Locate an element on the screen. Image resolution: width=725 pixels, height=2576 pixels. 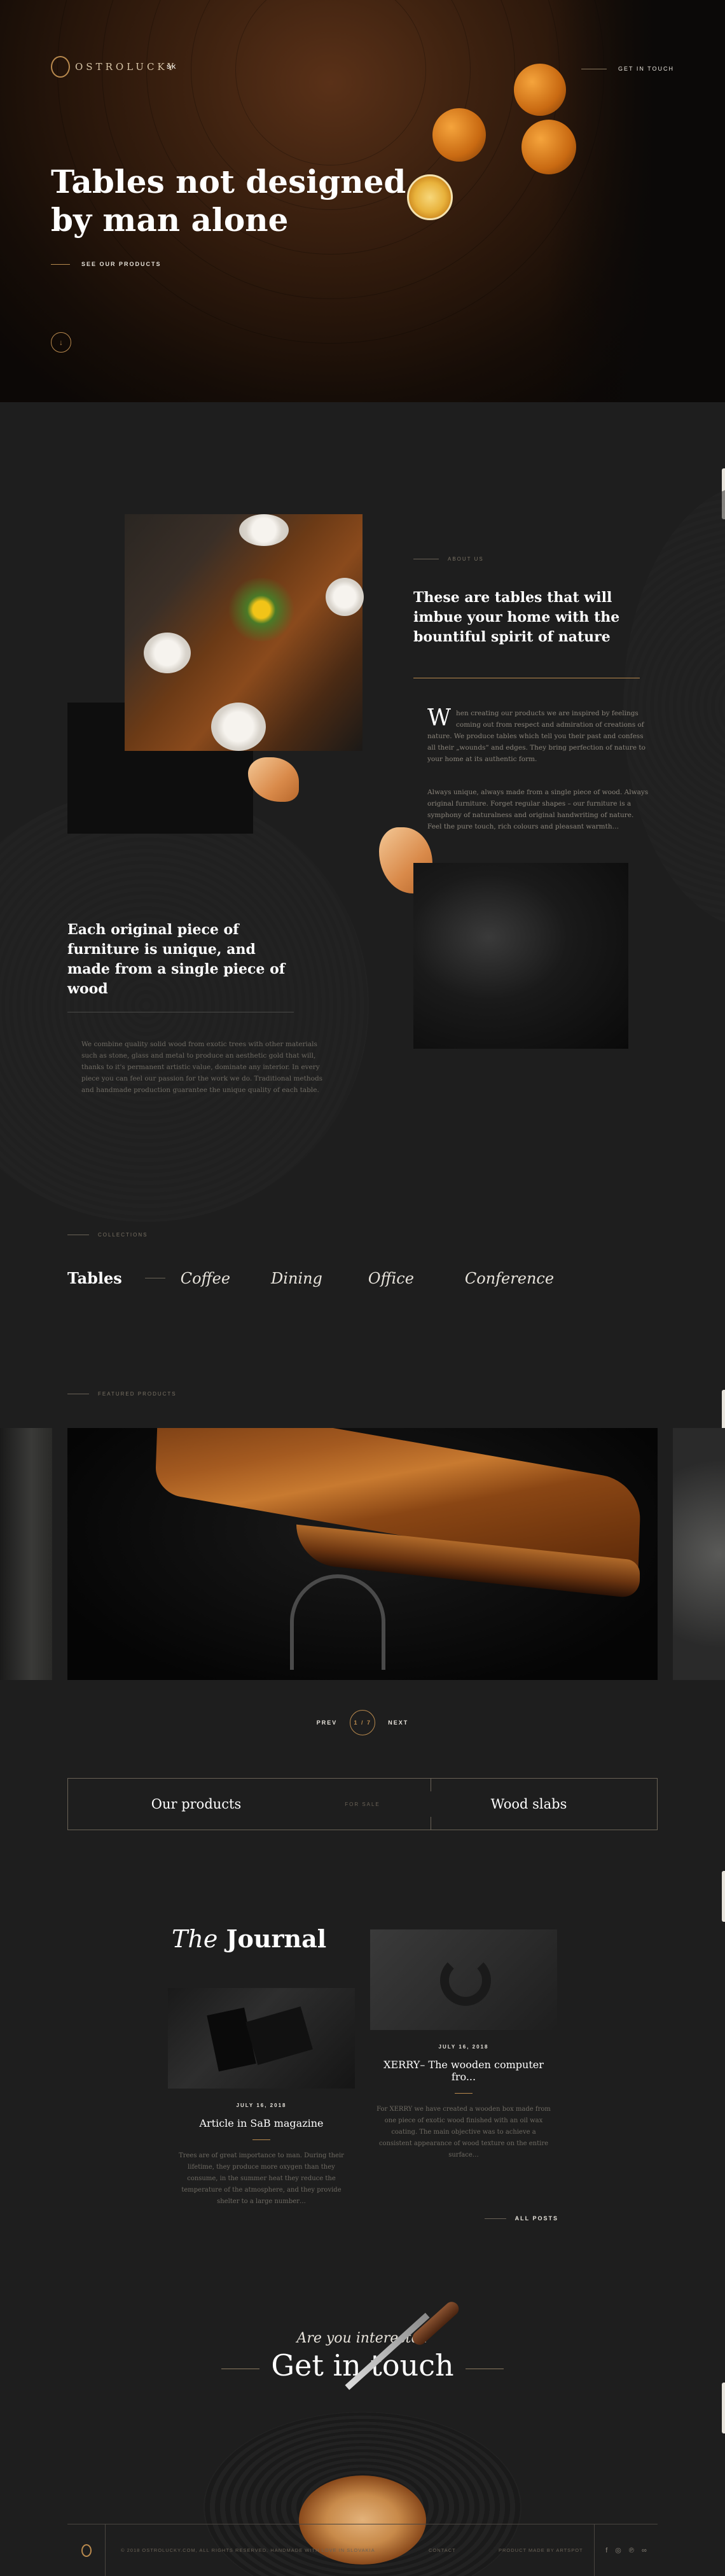
featured-product-image is located at coordinates (362, 1554).